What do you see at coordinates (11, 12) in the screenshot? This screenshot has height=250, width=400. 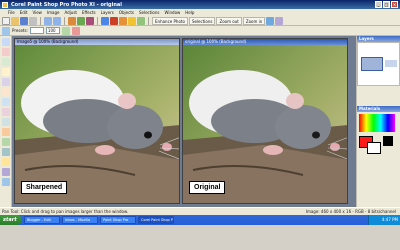 I see `menu-file: File` at bounding box center [11, 12].